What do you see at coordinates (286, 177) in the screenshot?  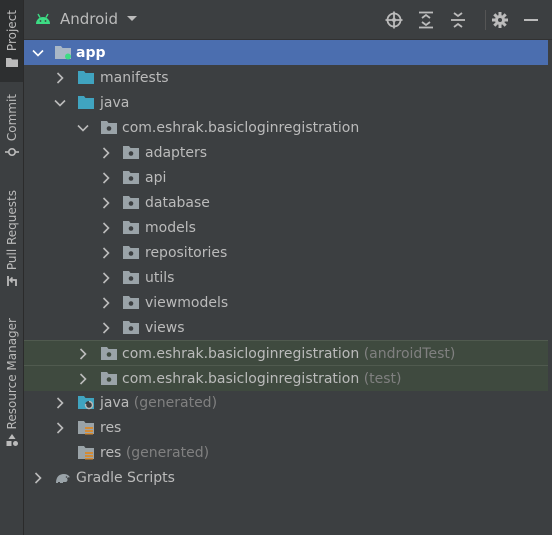 I see `tree-row-api: api` at bounding box center [286, 177].